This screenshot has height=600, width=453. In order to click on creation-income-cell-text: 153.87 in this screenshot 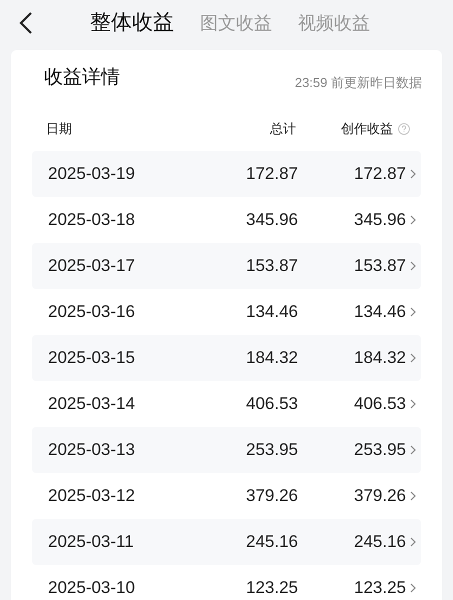, I will do `click(379, 265)`.